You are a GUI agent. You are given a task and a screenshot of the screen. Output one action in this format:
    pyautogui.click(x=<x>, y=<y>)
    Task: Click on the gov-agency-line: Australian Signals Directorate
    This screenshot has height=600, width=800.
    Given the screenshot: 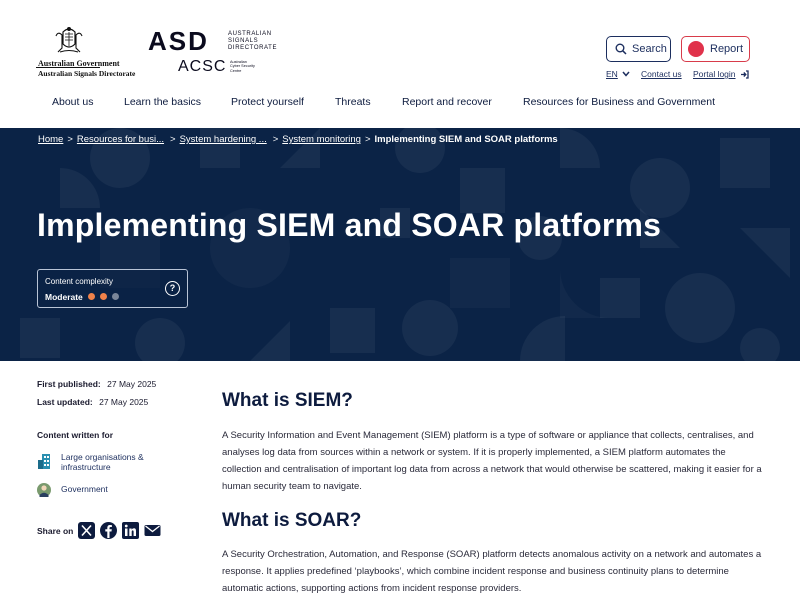 What is the action you would take?
    pyautogui.click(x=87, y=73)
    